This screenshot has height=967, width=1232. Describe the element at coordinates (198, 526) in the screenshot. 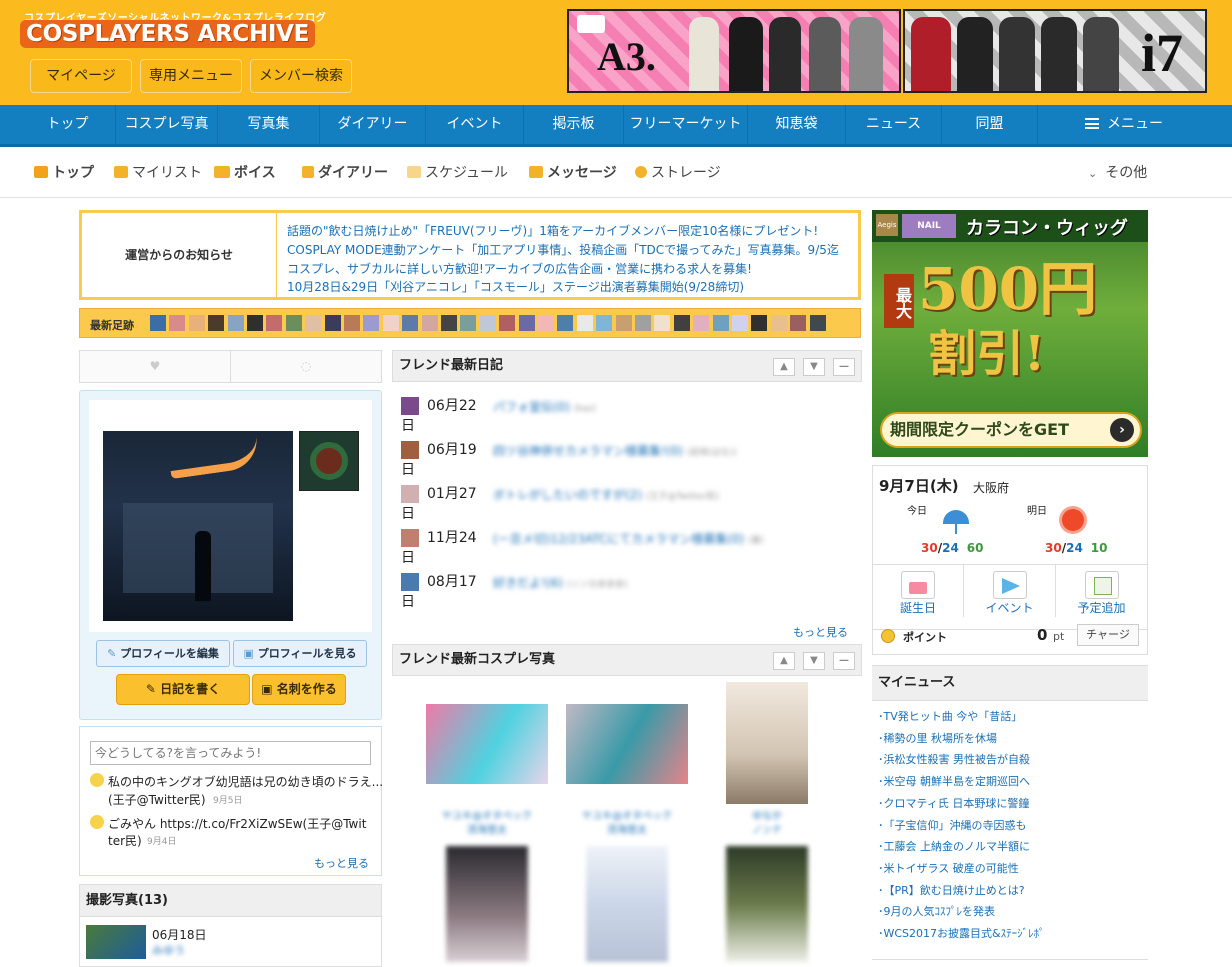

I see `profile-main-photo` at that location.